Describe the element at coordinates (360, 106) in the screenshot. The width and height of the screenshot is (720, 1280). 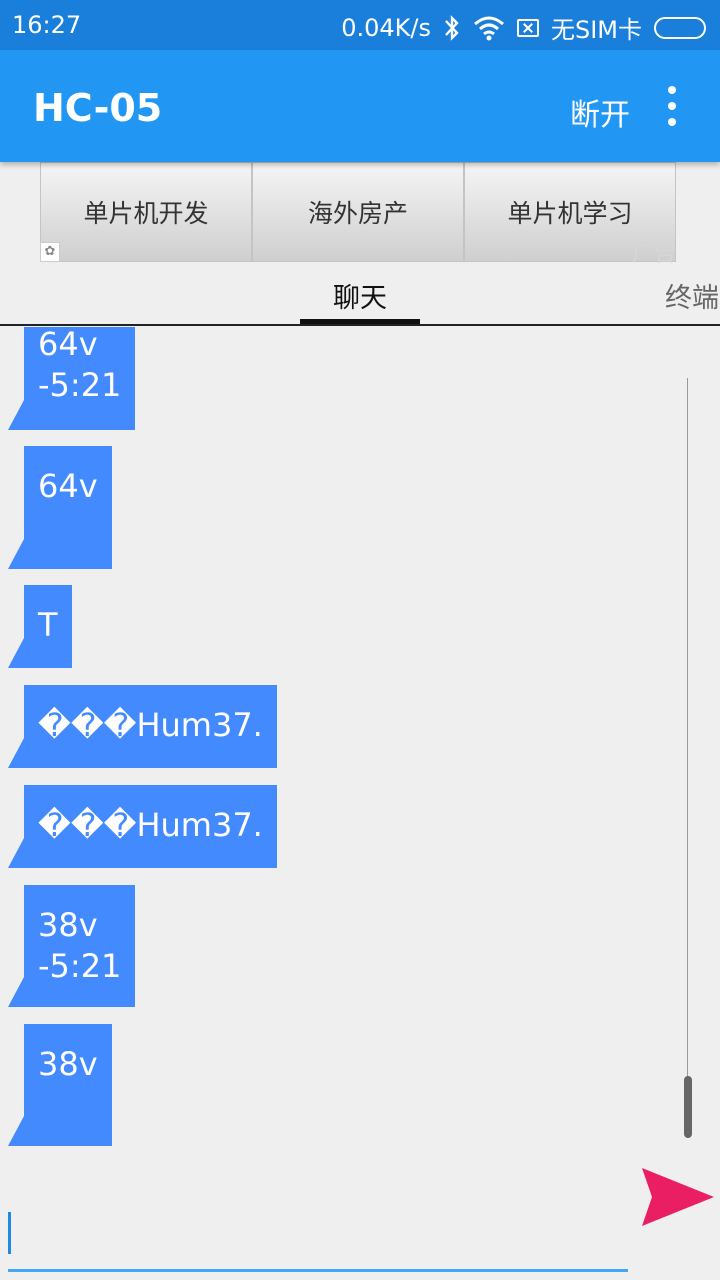
I see `app-bar: HC-05 断开` at that location.